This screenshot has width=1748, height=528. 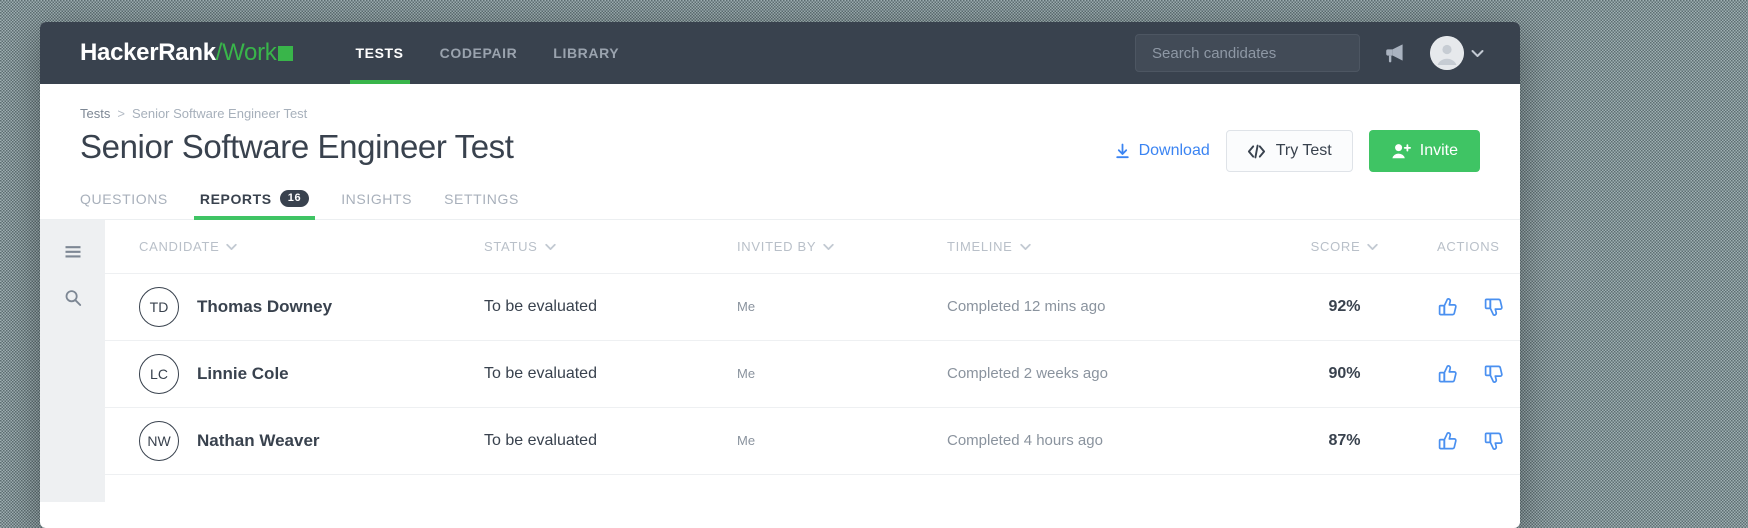 I want to click on avatar: TD, so click(x=159, y=307).